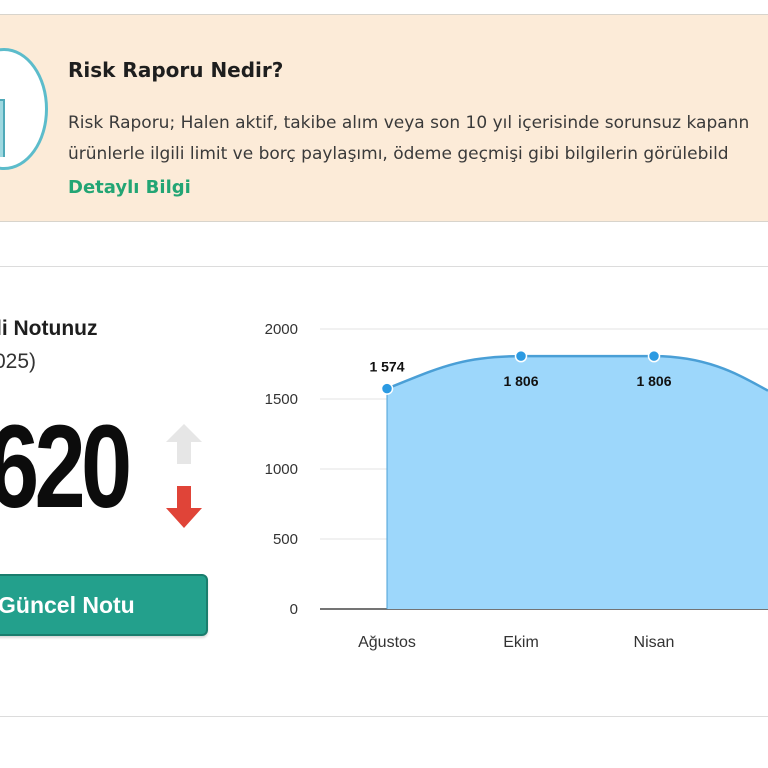  Describe the element at coordinates (18, 361) in the screenshot. I see `score-period: 025)` at that location.